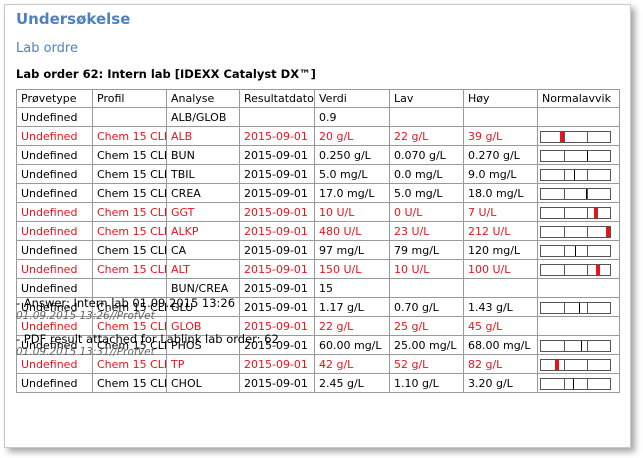  I want to click on column-header: Resultatdato, so click(277, 98).